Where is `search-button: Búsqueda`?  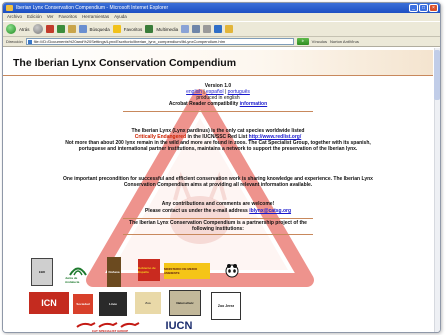 search-button: Búsqueda is located at coordinates (100, 29).